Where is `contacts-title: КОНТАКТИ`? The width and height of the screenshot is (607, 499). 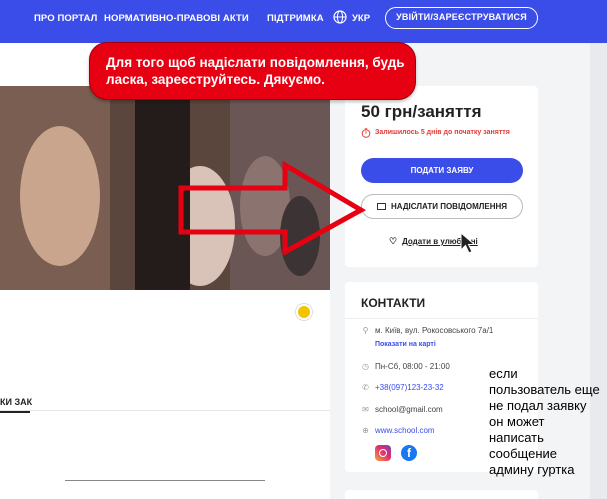 contacts-title: КОНТАКТИ is located at coordinates (393, 303).